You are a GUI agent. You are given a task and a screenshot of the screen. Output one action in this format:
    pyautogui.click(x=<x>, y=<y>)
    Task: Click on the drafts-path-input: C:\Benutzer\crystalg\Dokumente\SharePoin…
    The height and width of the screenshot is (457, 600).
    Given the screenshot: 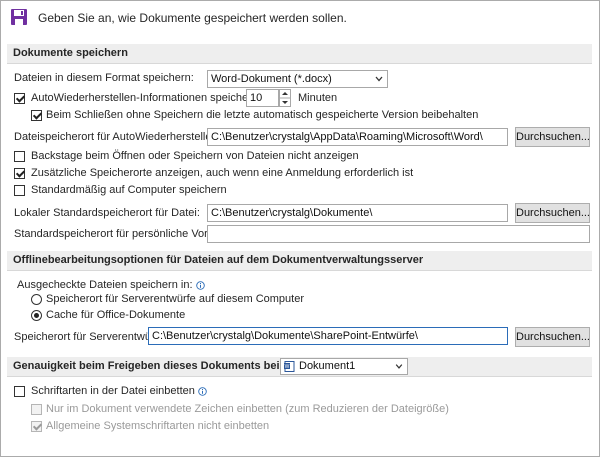 What is the action you would take?
    pyautogui.click(x=328, y=336)
    